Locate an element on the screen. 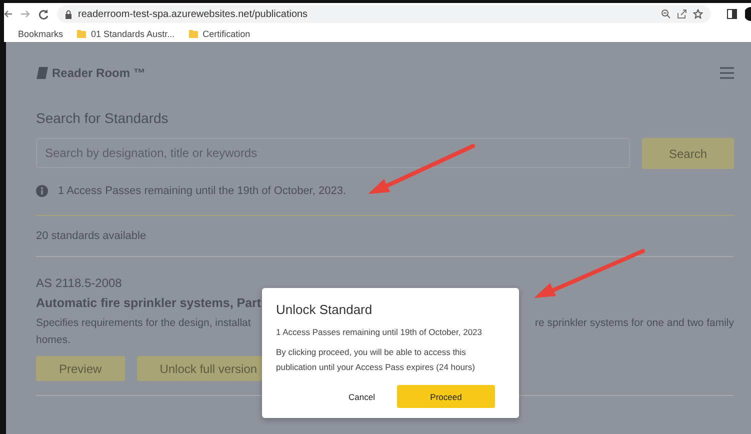 The image size is (751, 434). zoom-icon is located at coordinates (666, 14).